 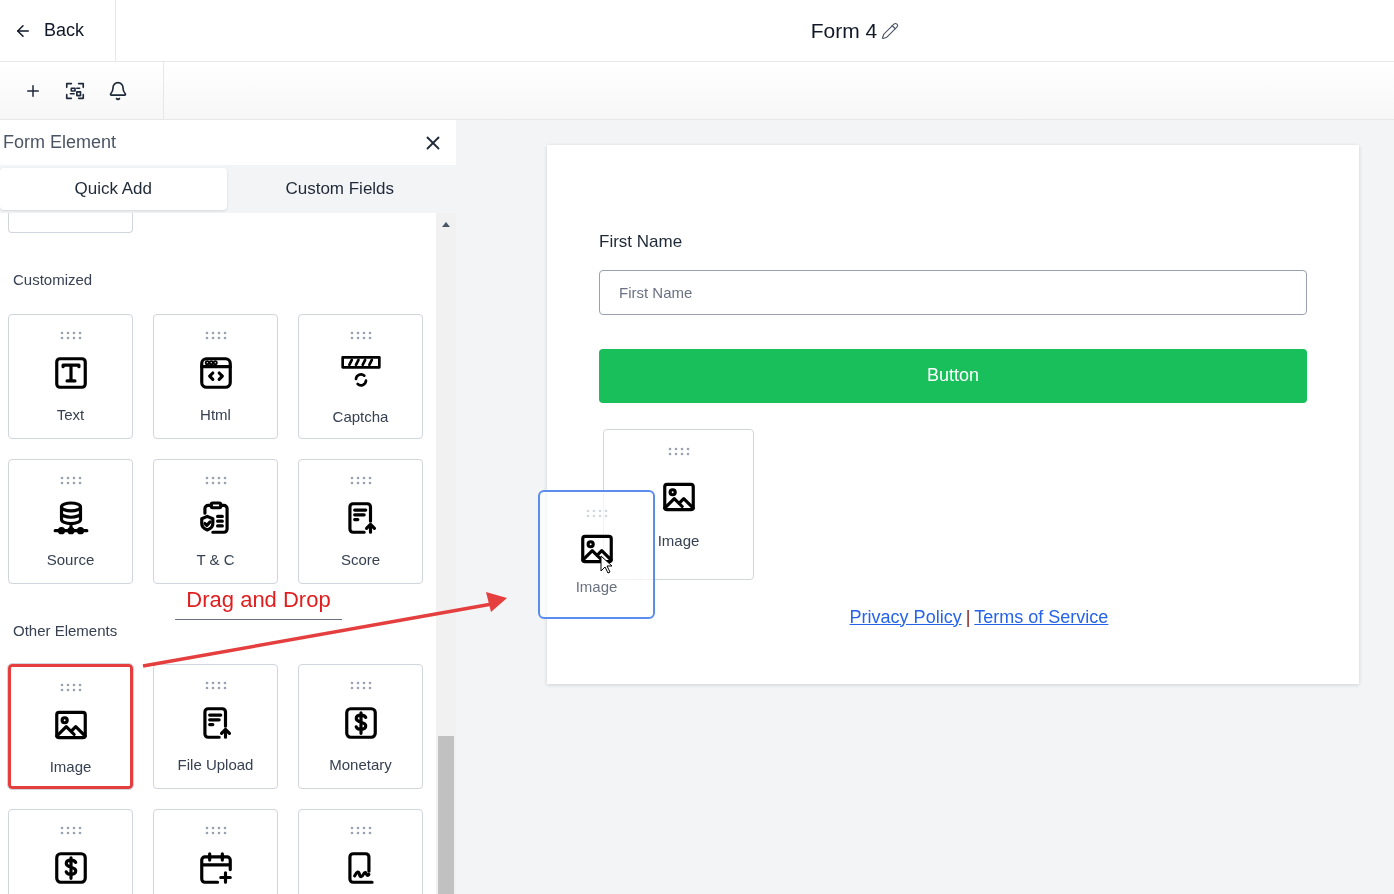 I want to click on tile-label: Text, so click(x=70, y=414).